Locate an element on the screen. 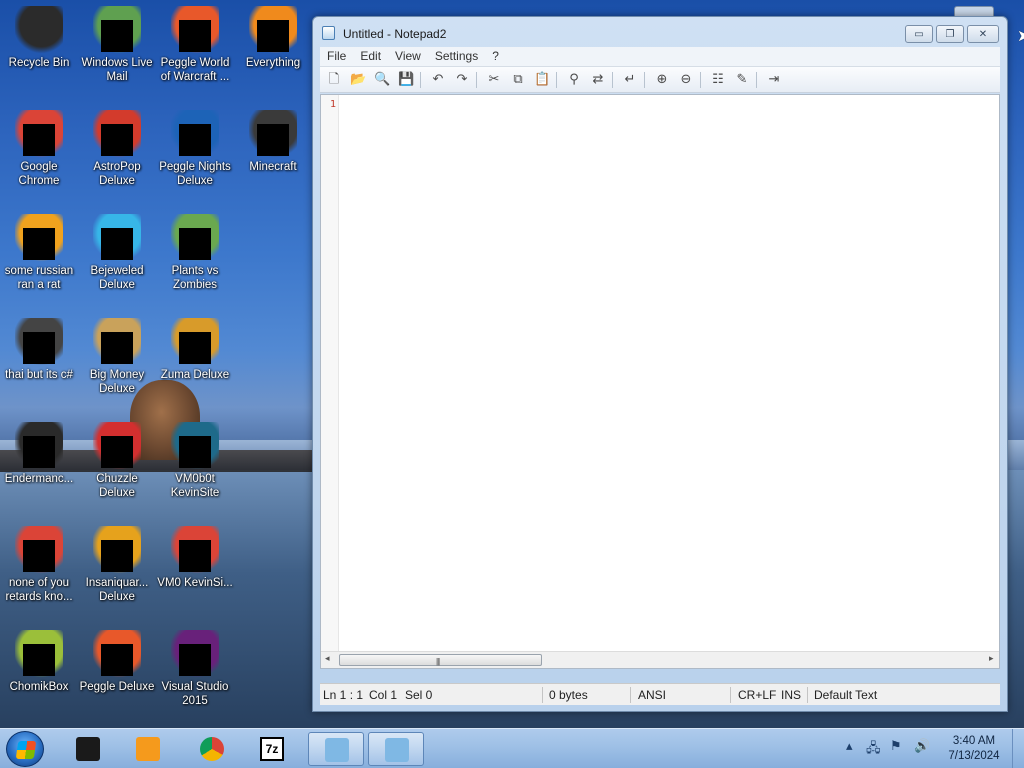 This screenshot has height=768, width=1024. plants-vs-zombies-icon is located at coordinates (195, 238).